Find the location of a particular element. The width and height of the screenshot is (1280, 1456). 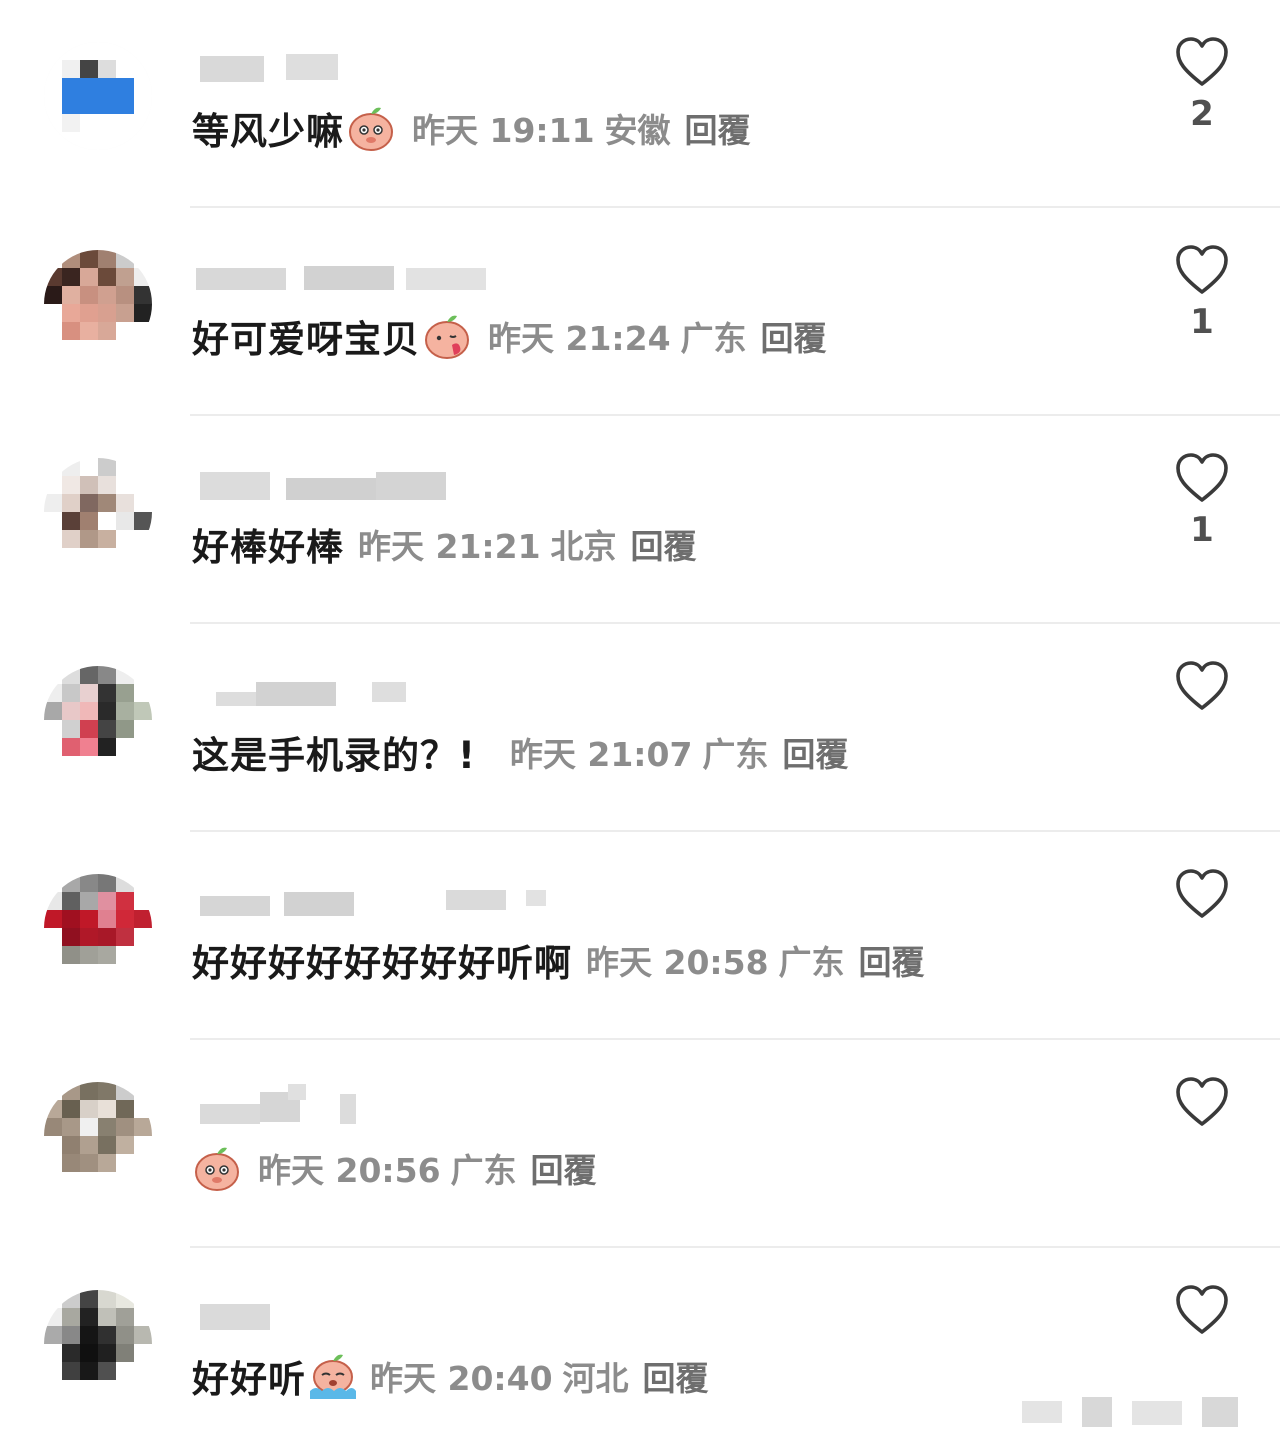

comment-time: 昨天 21:24 is located at coordinates (579, 338).